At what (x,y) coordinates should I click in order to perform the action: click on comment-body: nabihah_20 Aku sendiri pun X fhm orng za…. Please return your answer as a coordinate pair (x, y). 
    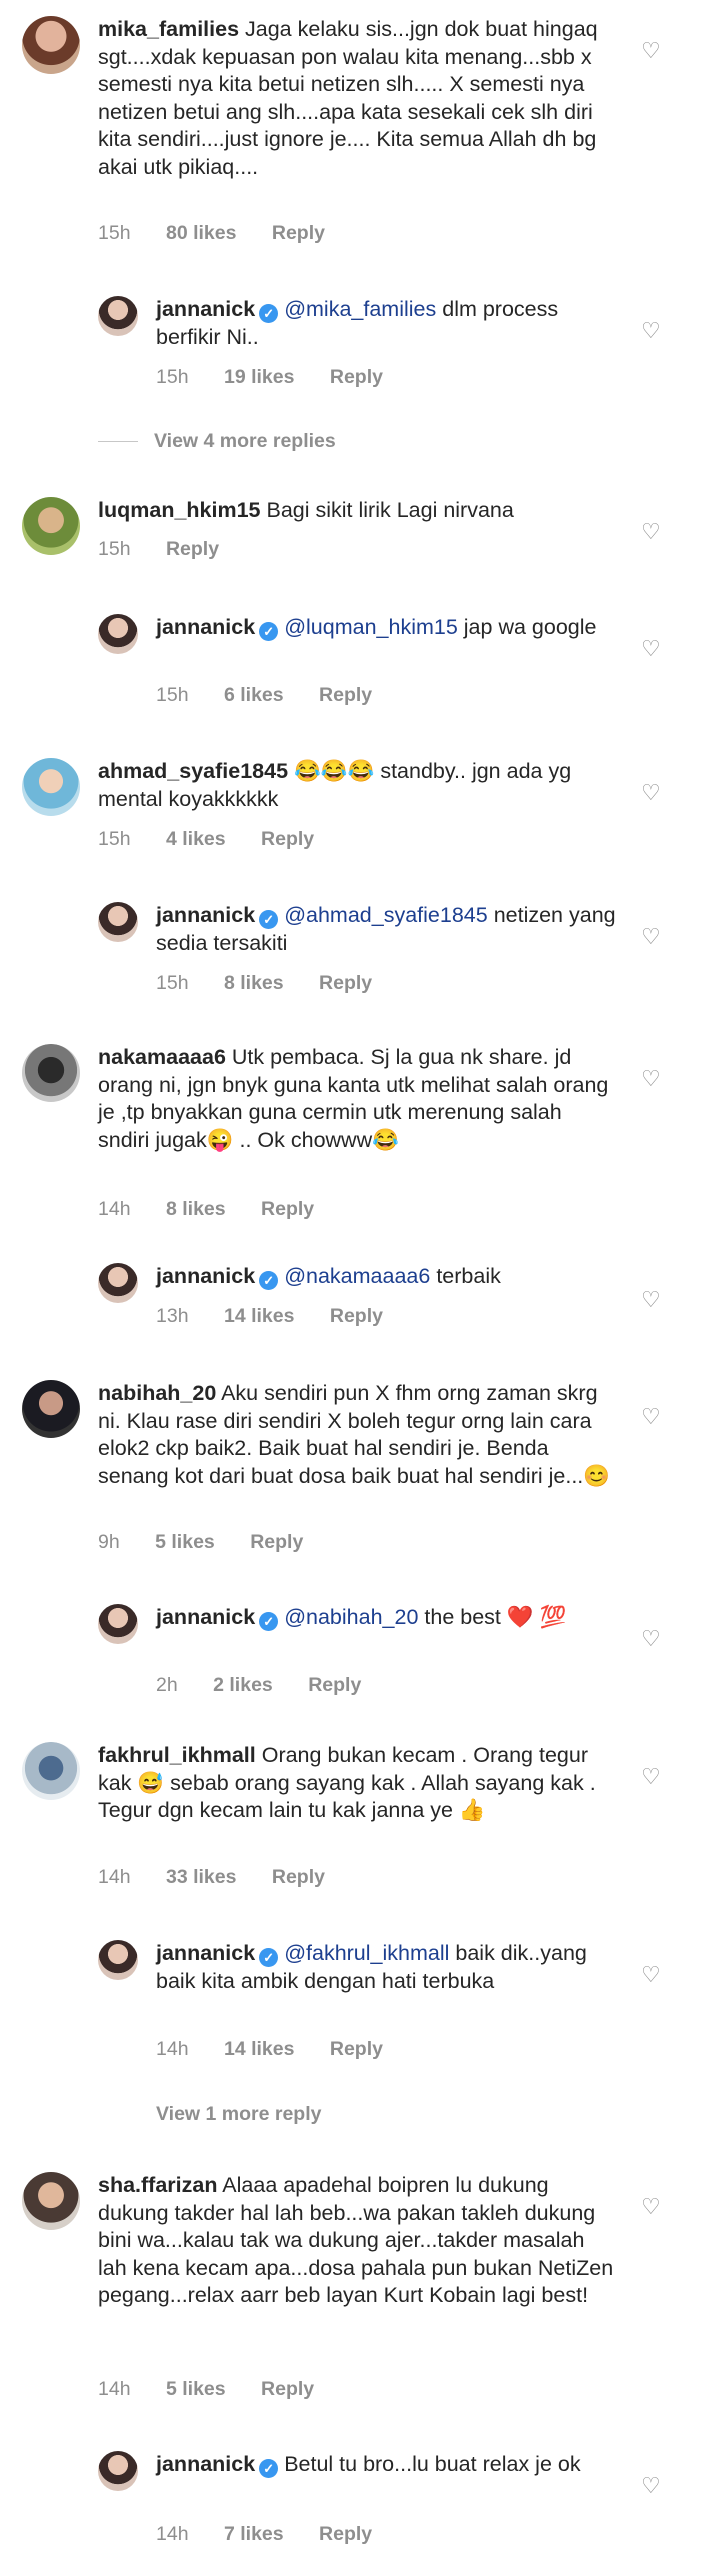
    Looking at the image, I should click on (357, 1435).